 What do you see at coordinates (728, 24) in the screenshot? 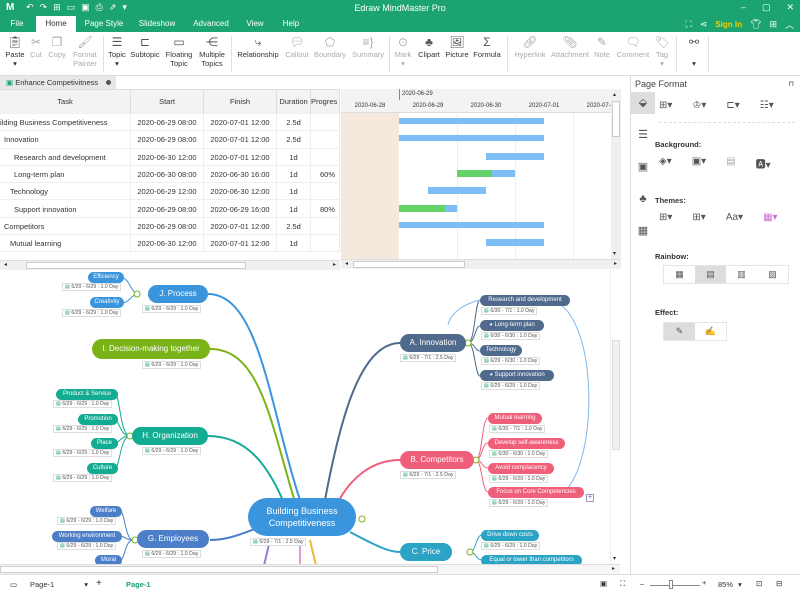
I see `sign-in-button: Sign In` at bounding box center [728, 24].